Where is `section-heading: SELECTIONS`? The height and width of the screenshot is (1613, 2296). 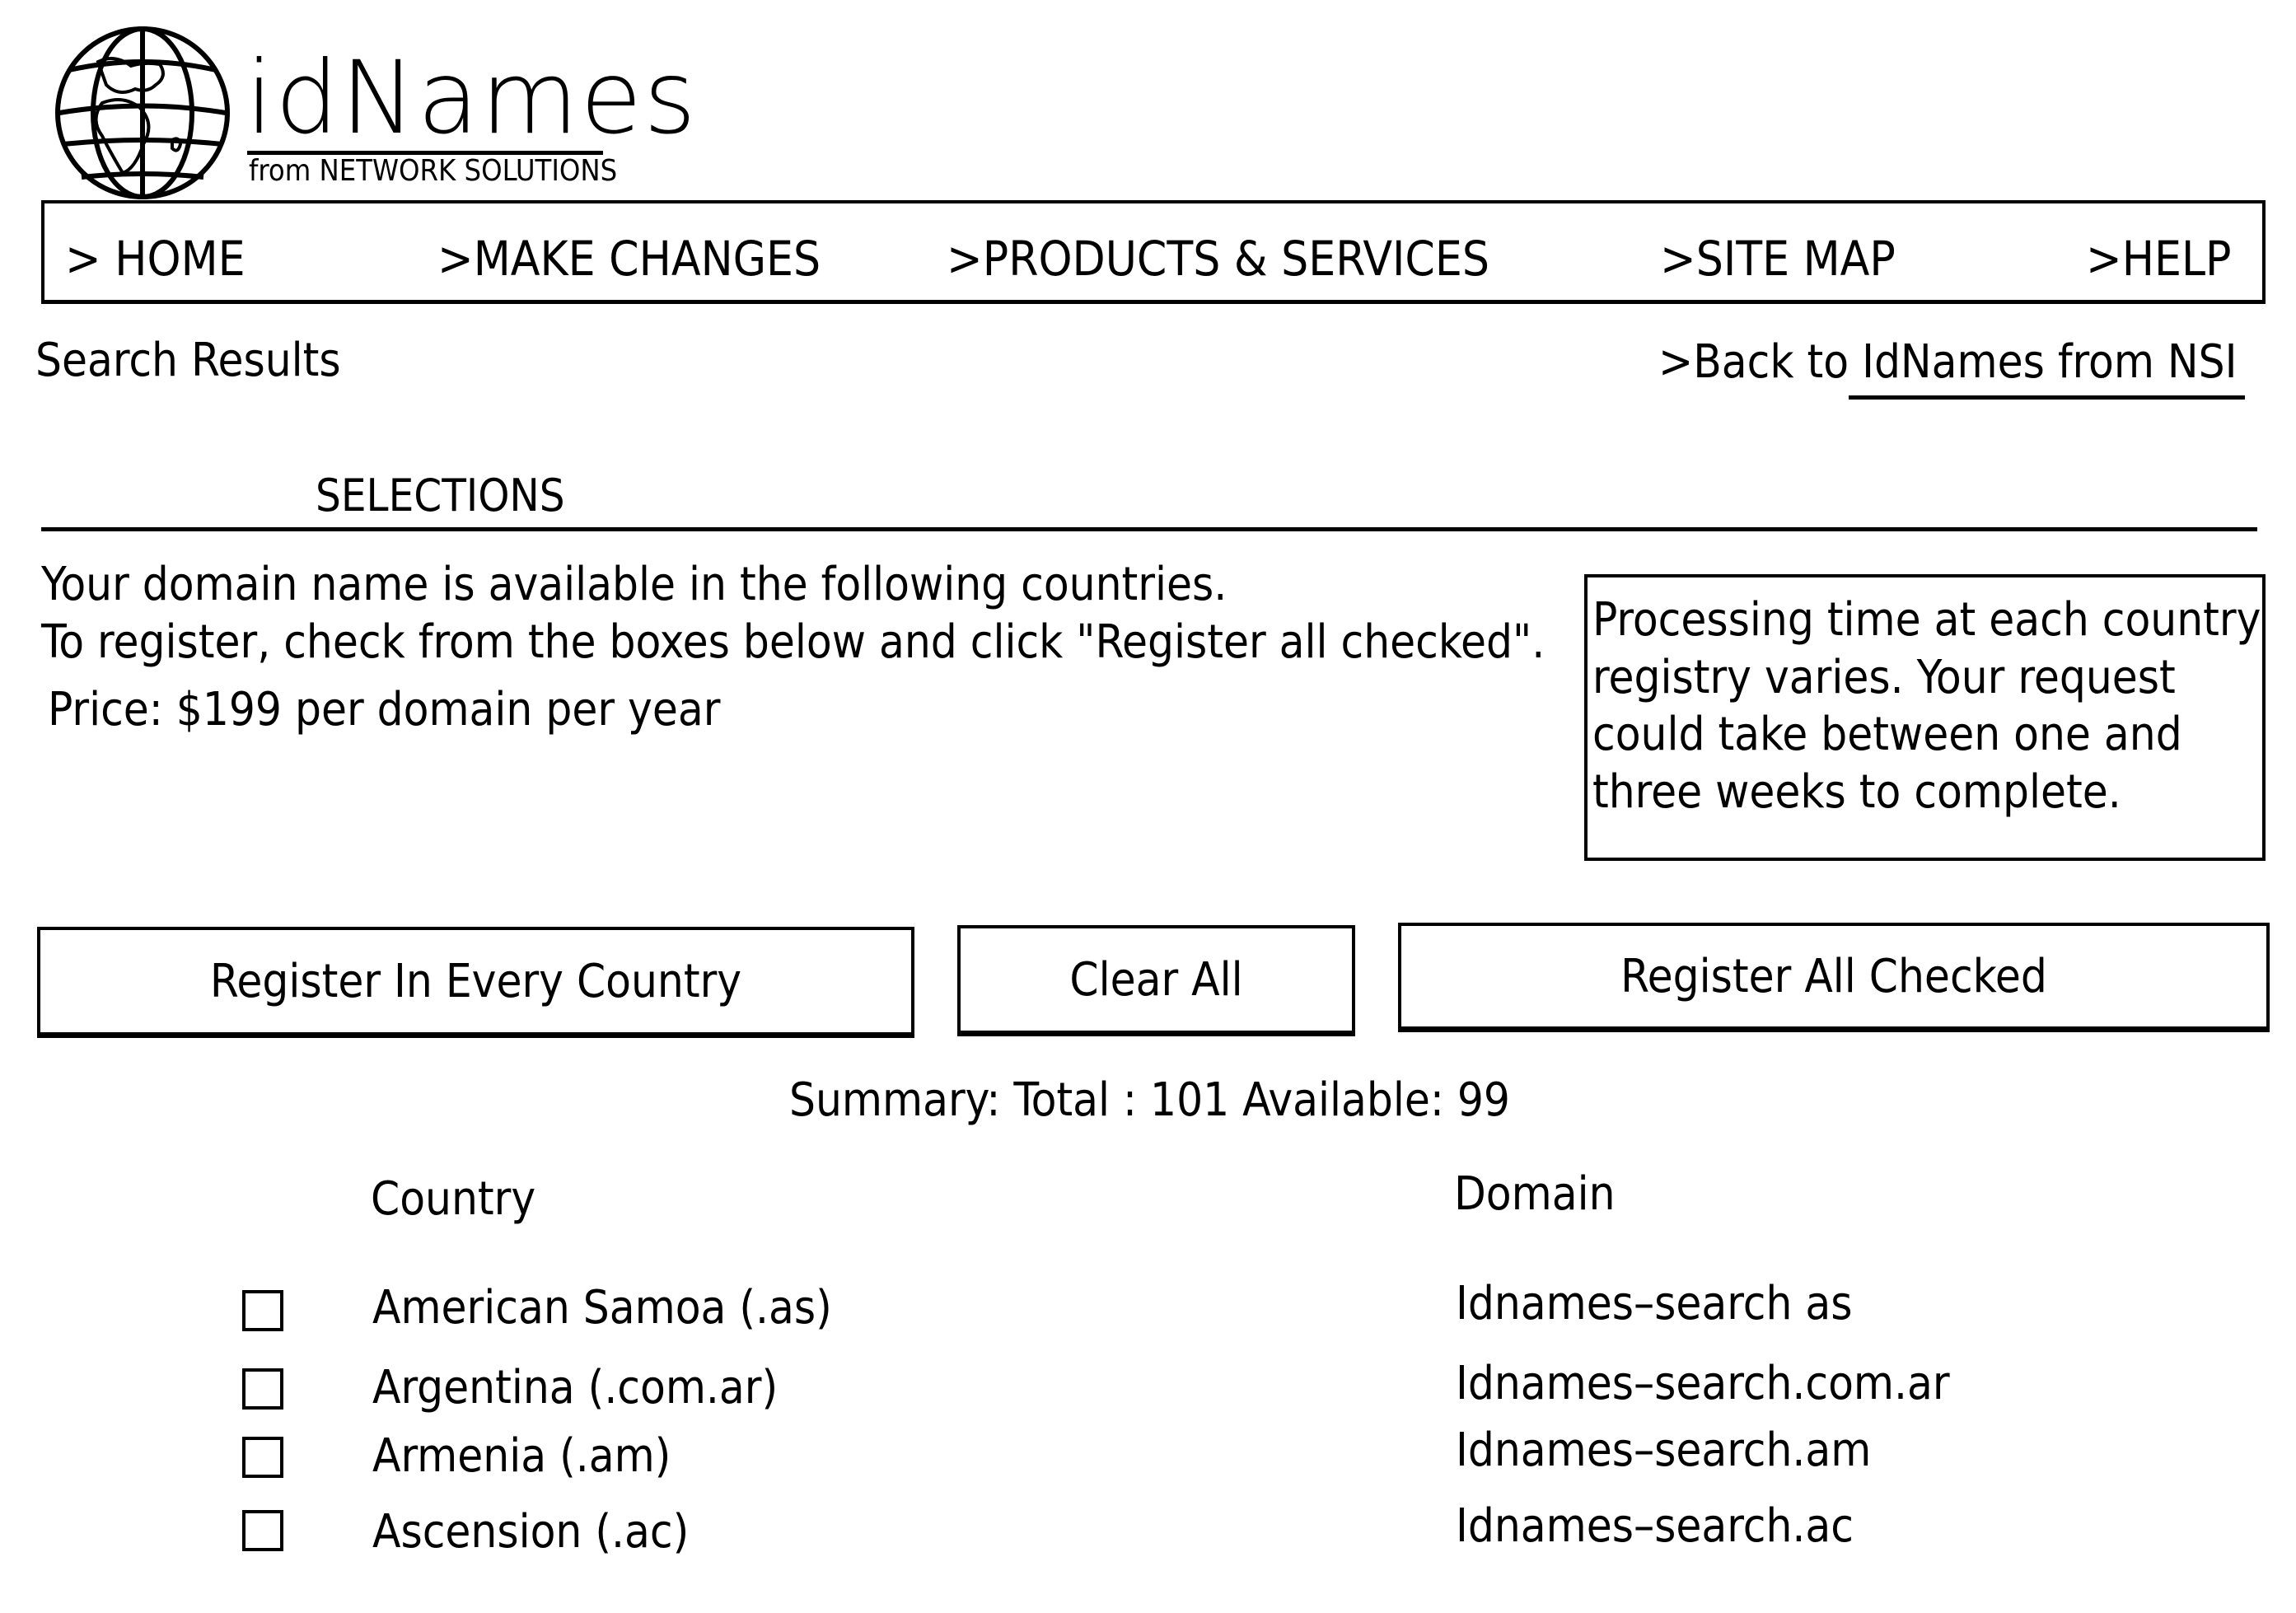
section-heading: SELECTIONS is located at coordinates (440, 495).